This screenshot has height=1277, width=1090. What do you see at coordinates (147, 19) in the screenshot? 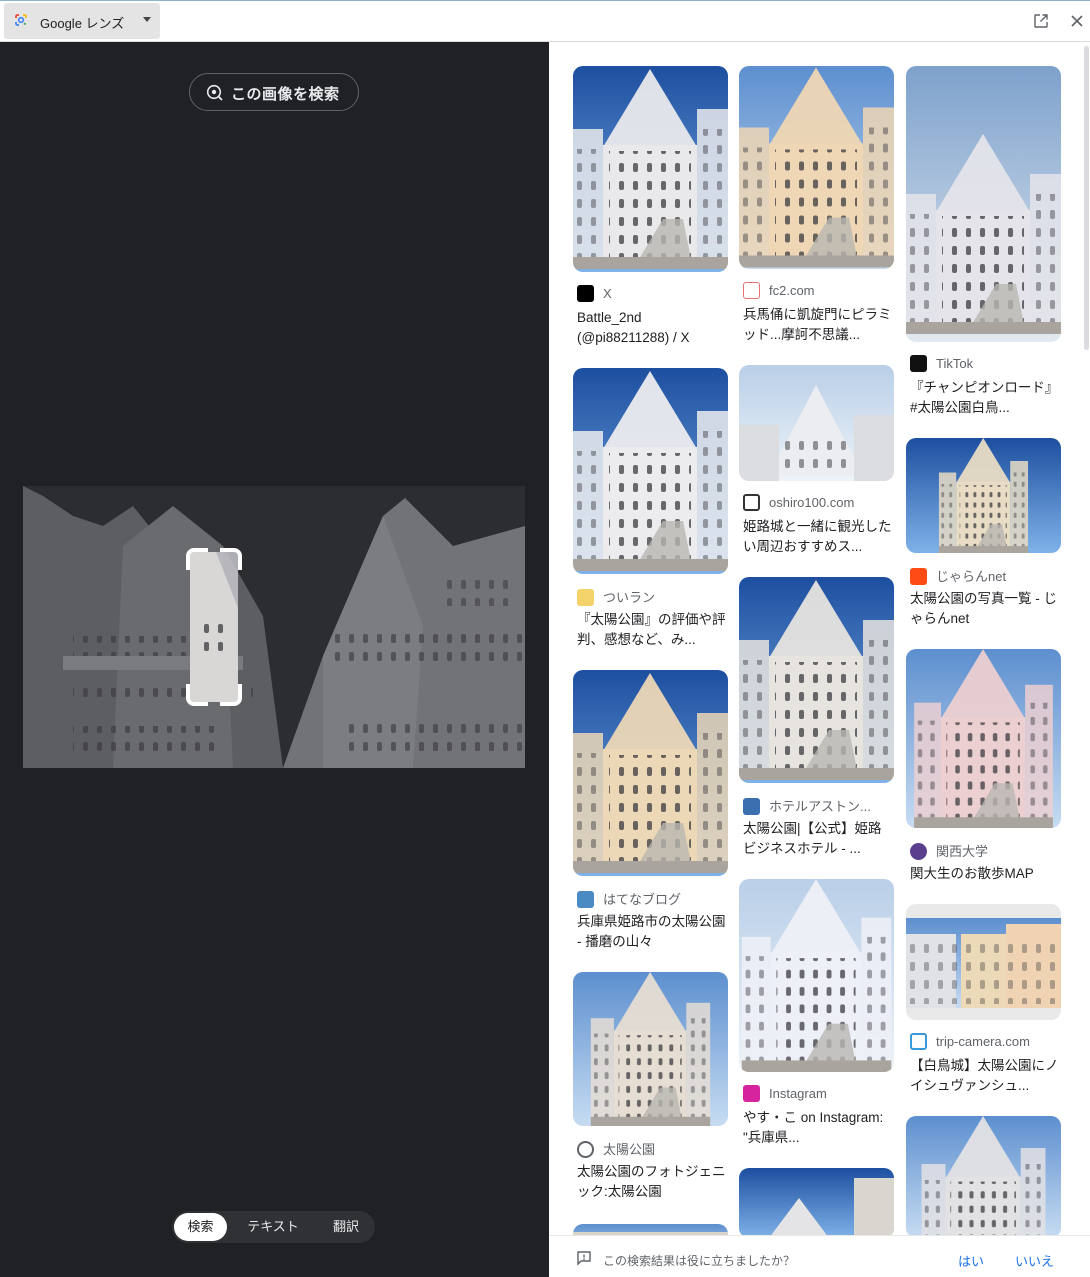
I see `chevron-down-icon` at bounding box center [147, 19].